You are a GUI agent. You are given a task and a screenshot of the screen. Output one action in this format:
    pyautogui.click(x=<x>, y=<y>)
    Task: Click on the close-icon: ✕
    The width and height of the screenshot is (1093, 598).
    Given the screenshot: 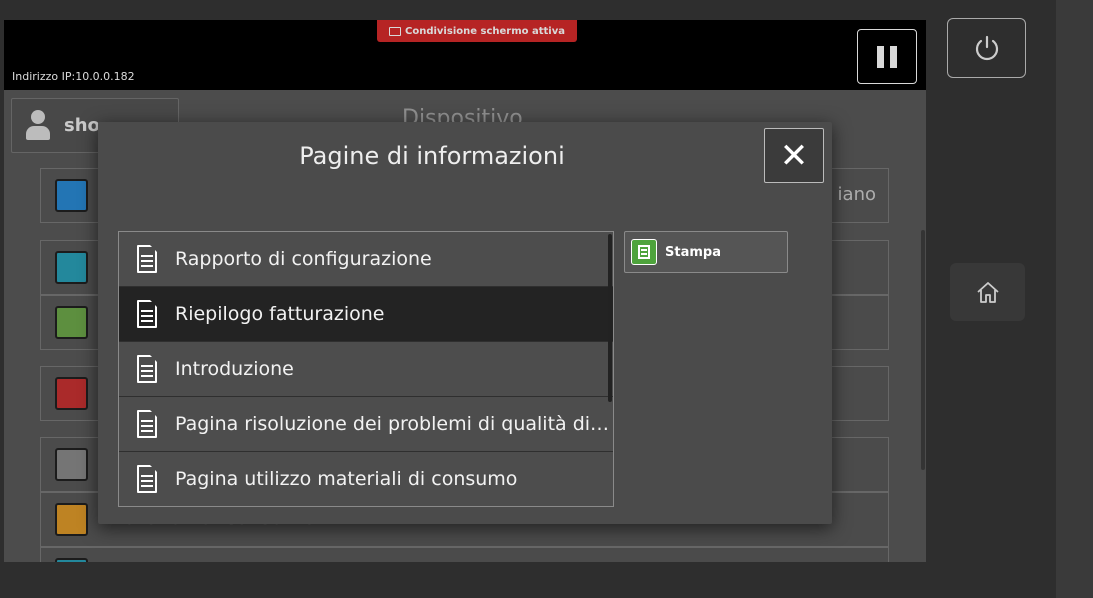 What is the action you would take?
    pyautogui.click(x=794, y=155)
    